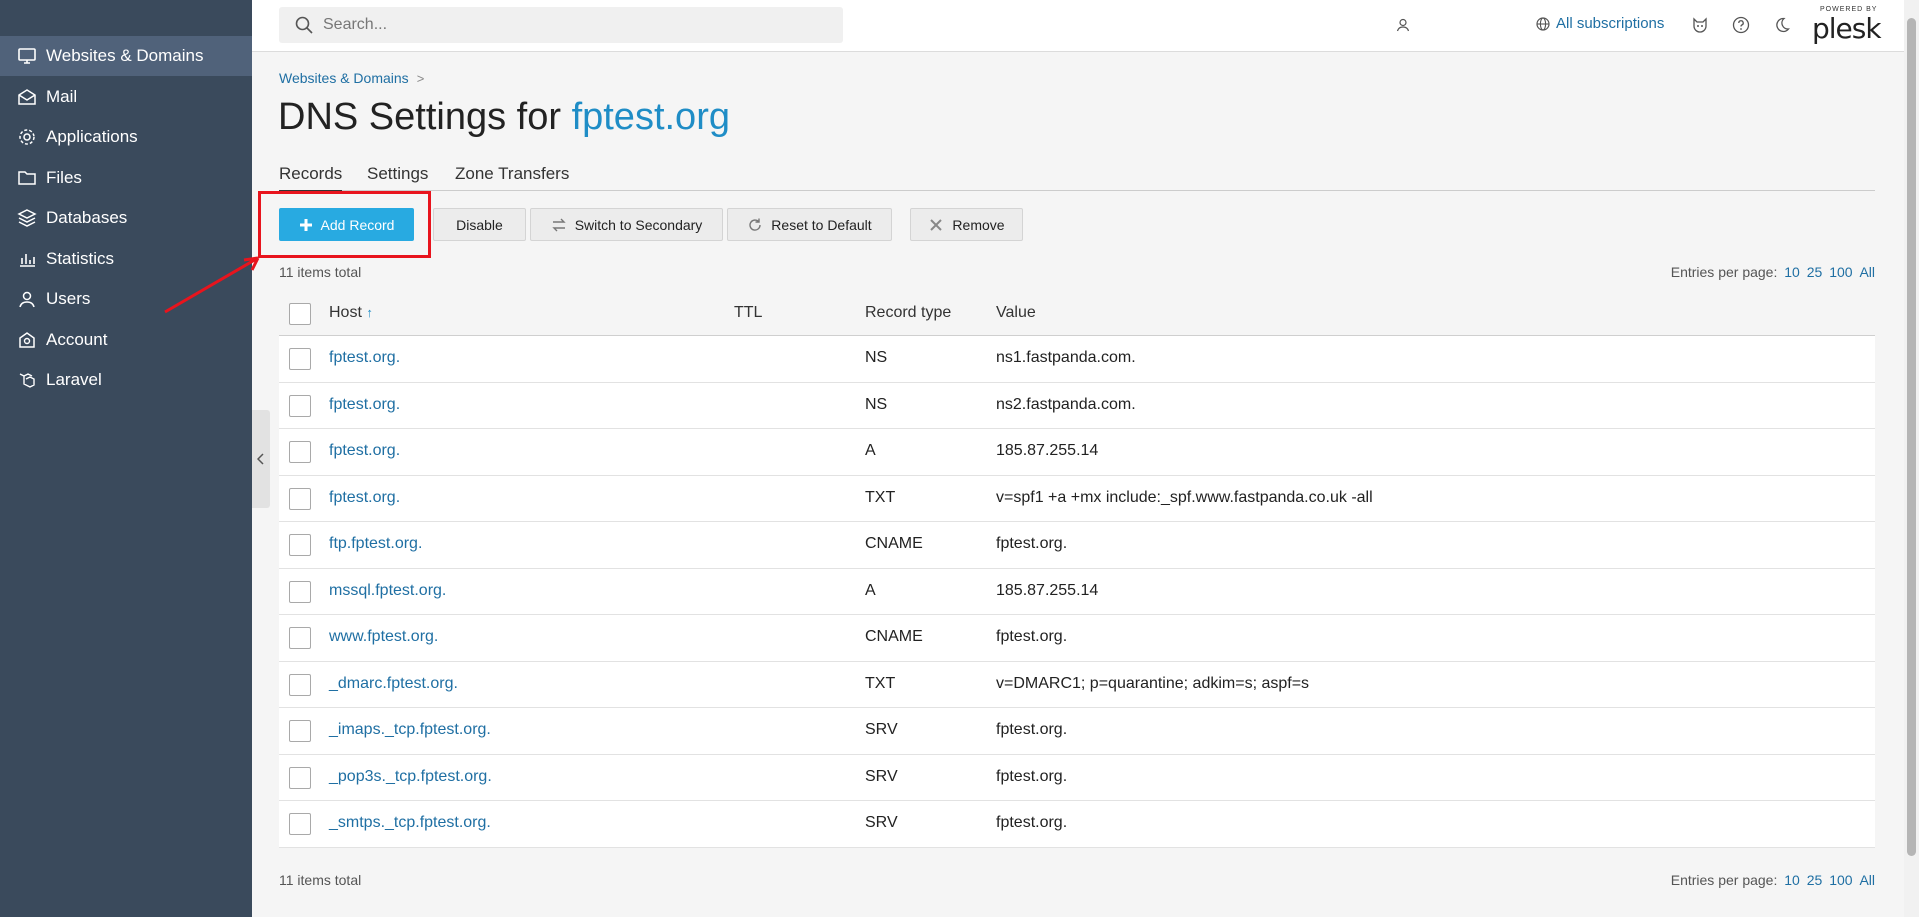 The height and width of the screenshot is (917, 1919). What do you see at coordinates (966, 224) in the screenshot?
I see `remove-button: Remove` at bounding box center [966, 224].